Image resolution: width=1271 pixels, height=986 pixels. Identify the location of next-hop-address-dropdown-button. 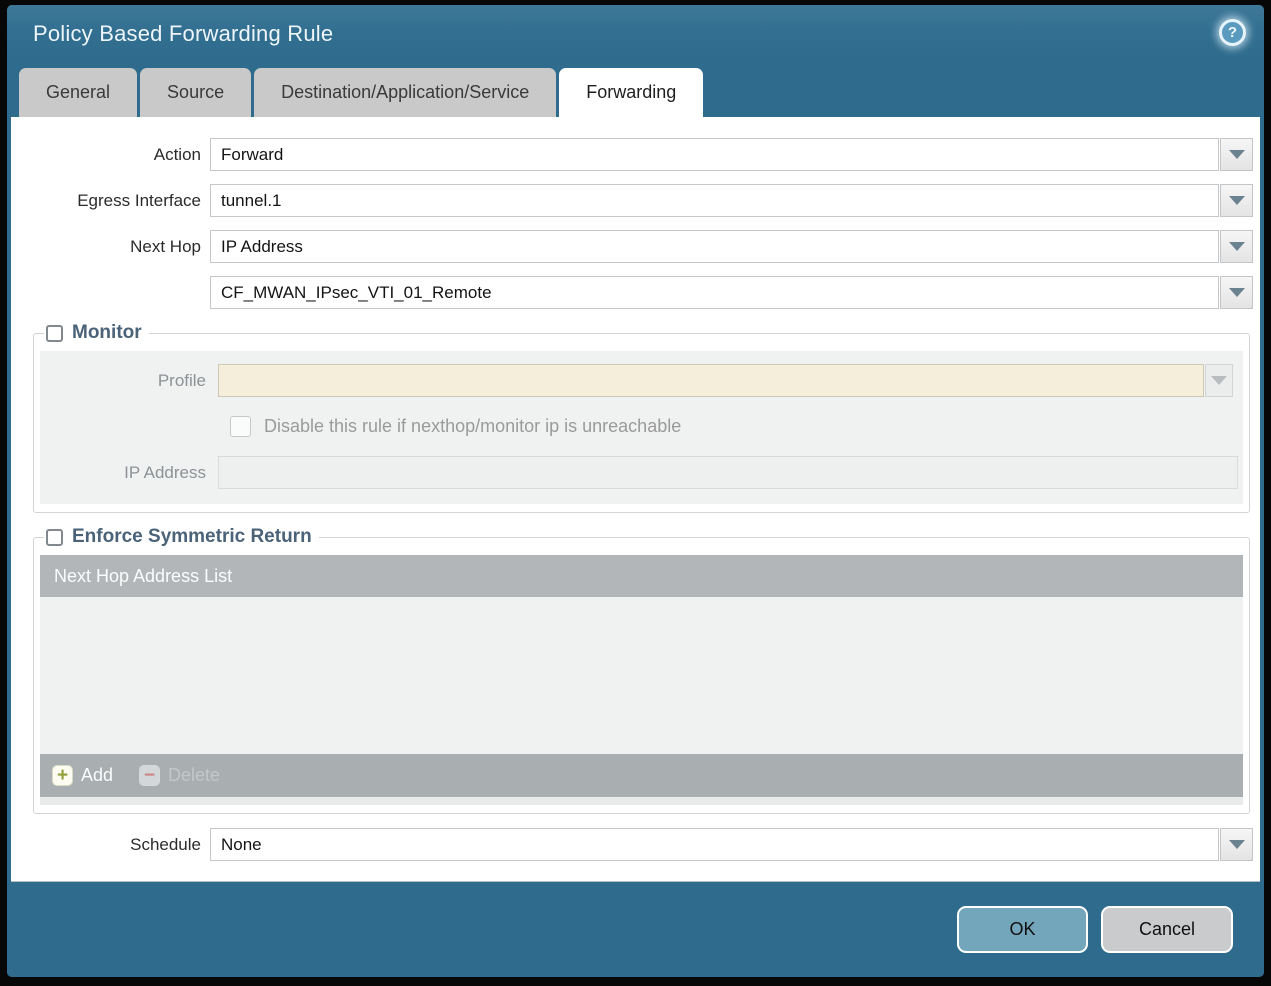
(1236, 292).